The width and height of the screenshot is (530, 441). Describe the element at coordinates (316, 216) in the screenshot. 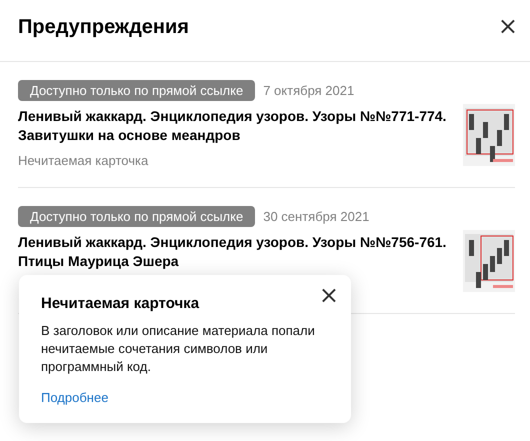

I see `date-label: 30 сентября 2021` at that location.